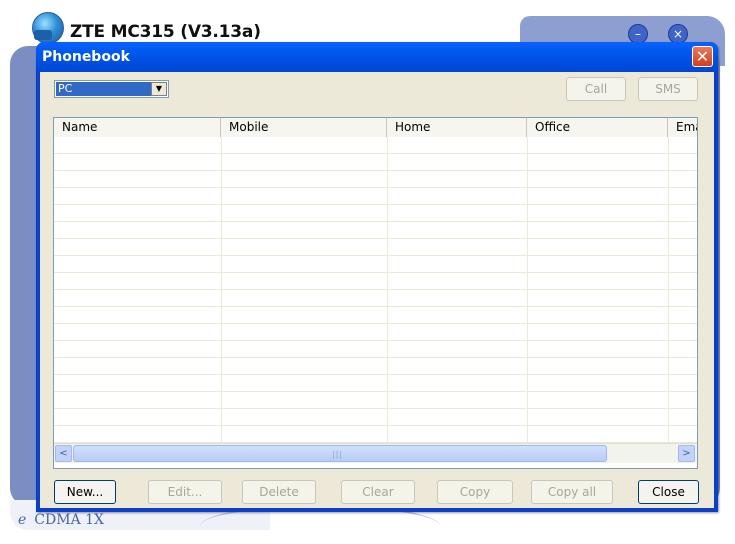 The width and height of the screenshot is (735, 544). Describe the element at coordinates (86, 57) in the screenshot. I see `dialog-title: Phonebook` at that location.